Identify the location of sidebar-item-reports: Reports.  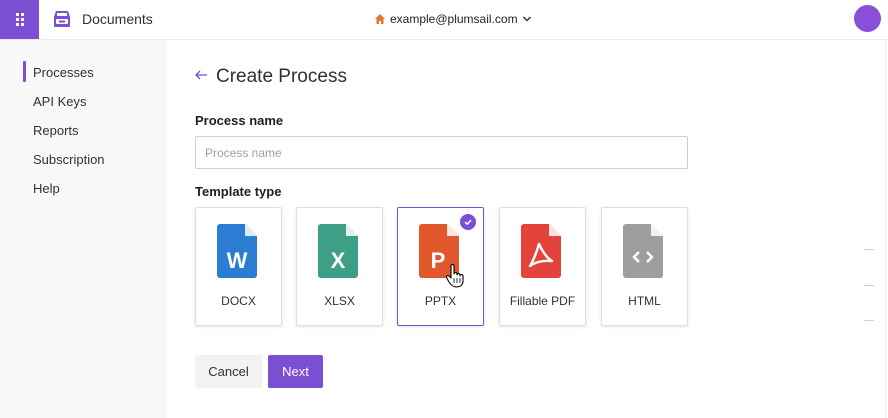
(56, 131).